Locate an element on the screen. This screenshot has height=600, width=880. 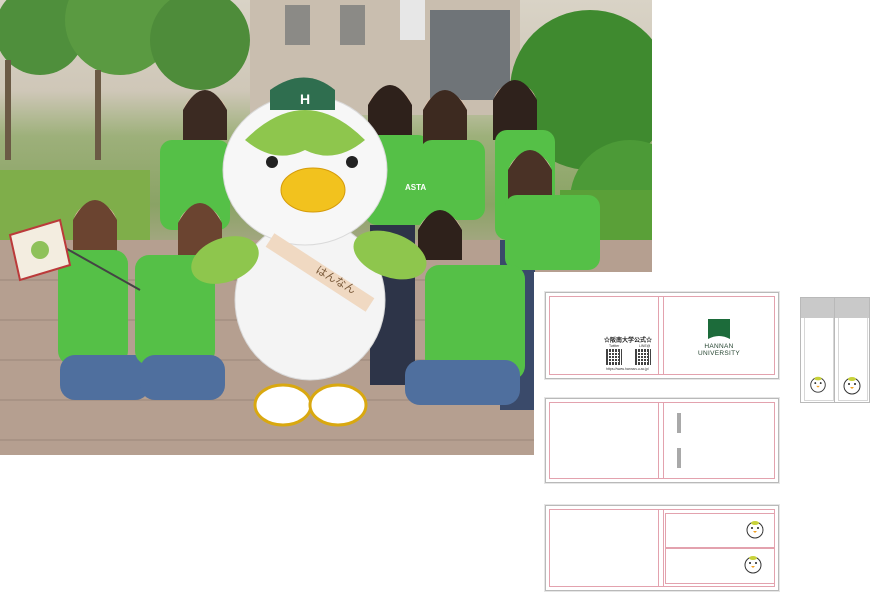
website-url: https://www.hannan-u.ac.jp/ is located at coordinates (627, 369).